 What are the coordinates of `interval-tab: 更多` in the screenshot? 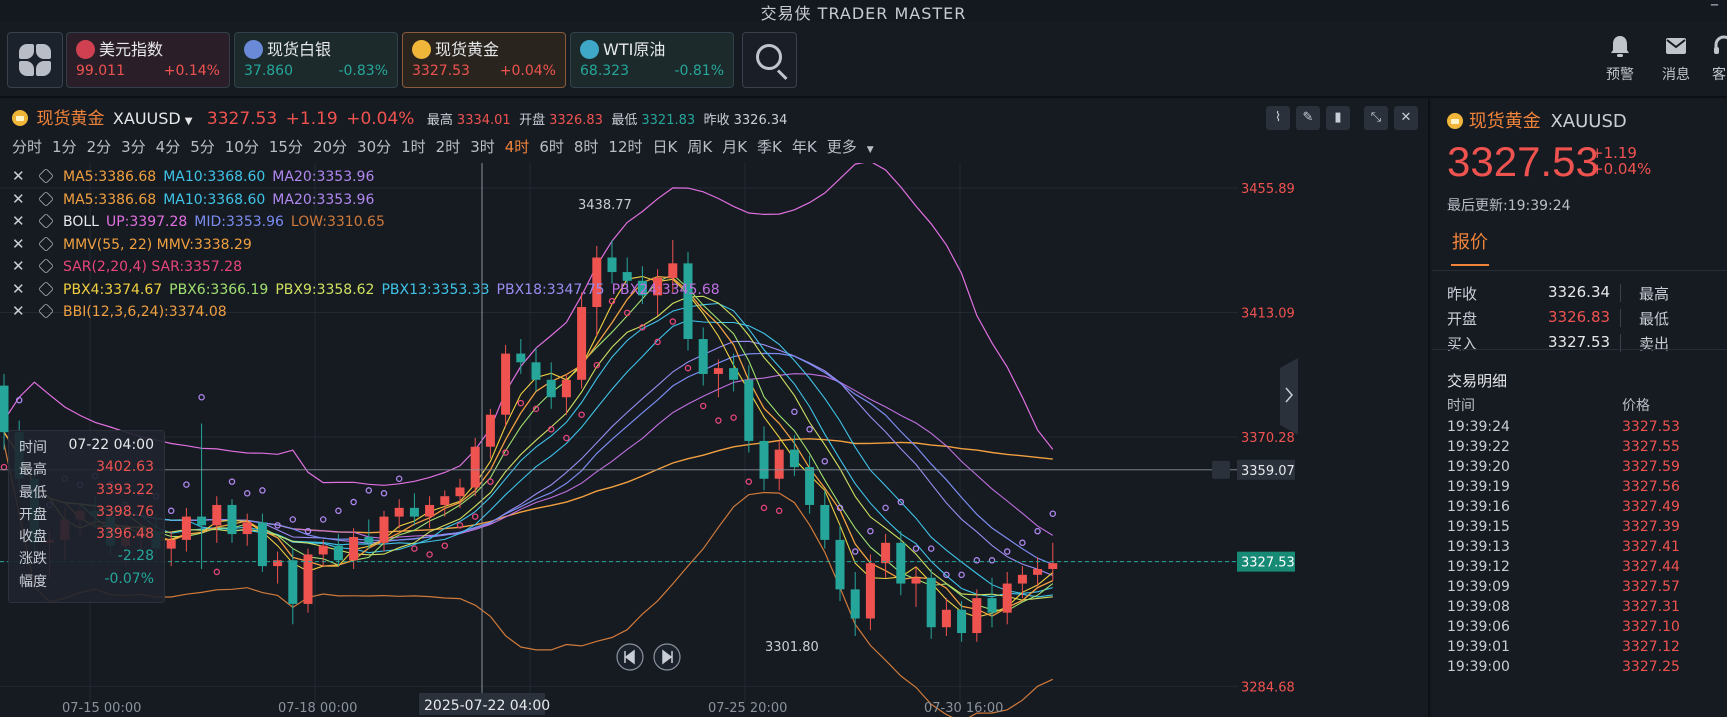 It's located at (842, 147).